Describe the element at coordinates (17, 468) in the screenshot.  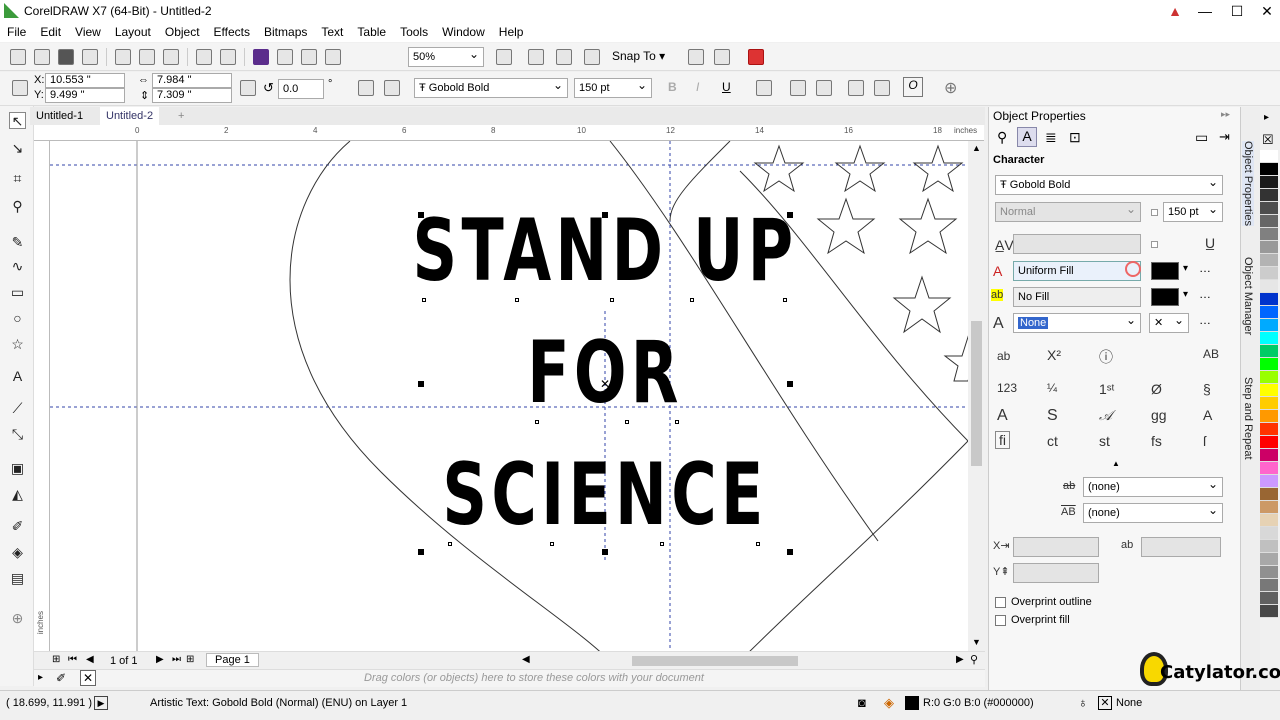
I see `drop-shadow-tool-icon: ▣` at that location.